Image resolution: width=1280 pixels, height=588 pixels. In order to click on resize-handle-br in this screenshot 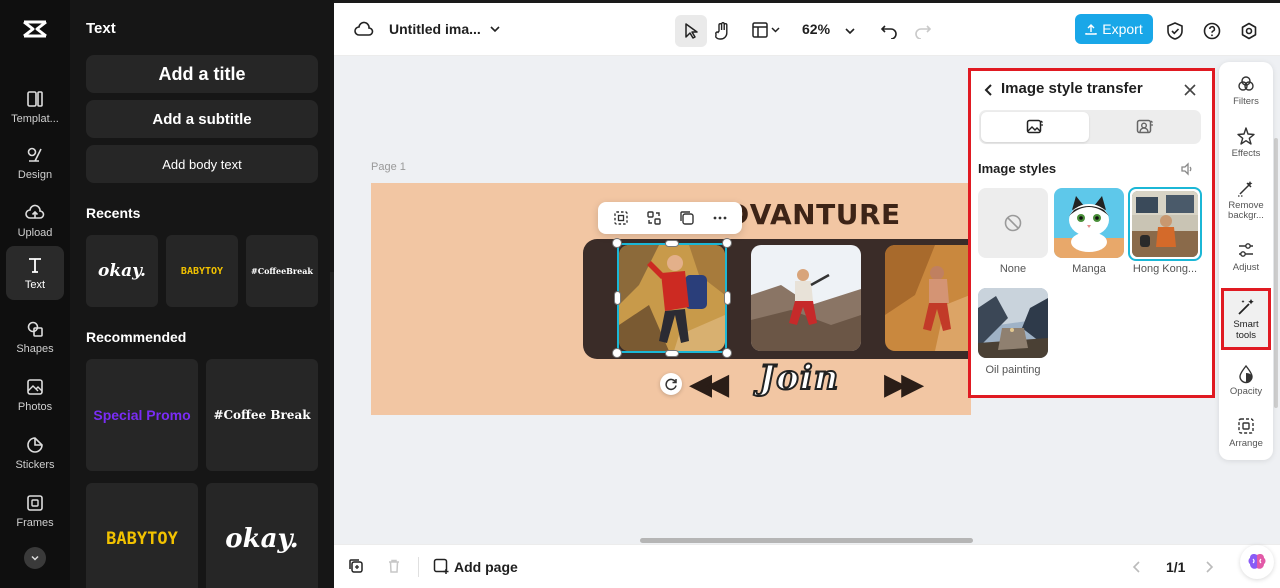, I will do `click(727, 353)`.